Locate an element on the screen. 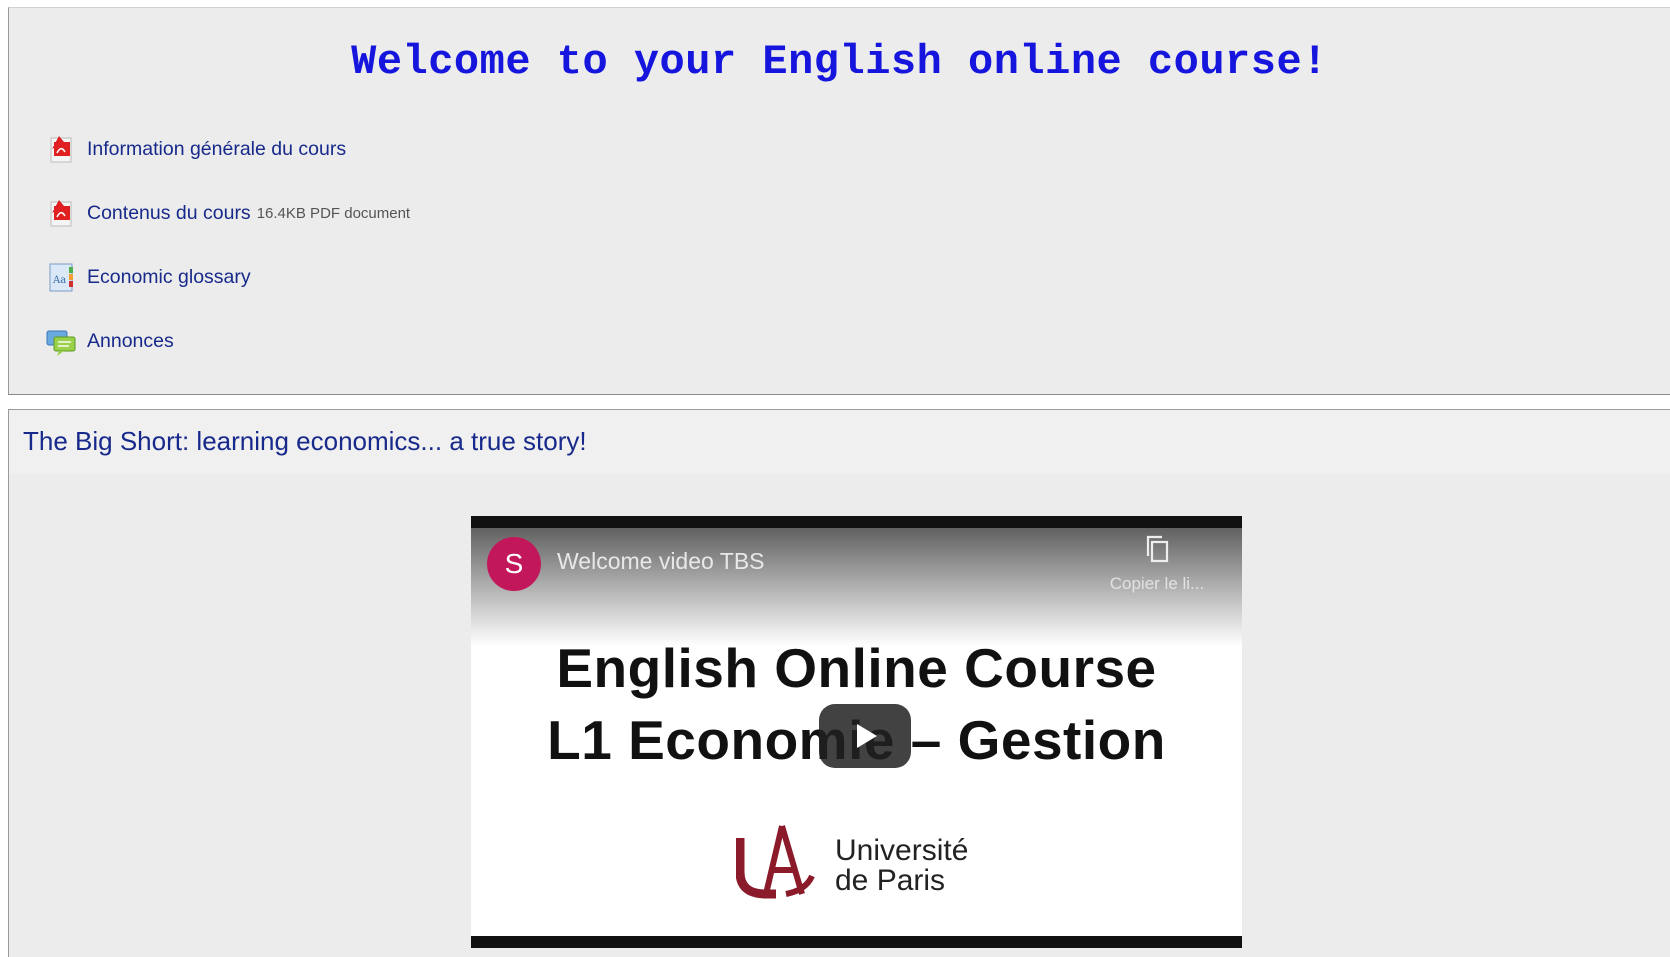 This screenshot has height=957, width=1670. video-title: Welcome video TBS is located at coordinates (661, 561).